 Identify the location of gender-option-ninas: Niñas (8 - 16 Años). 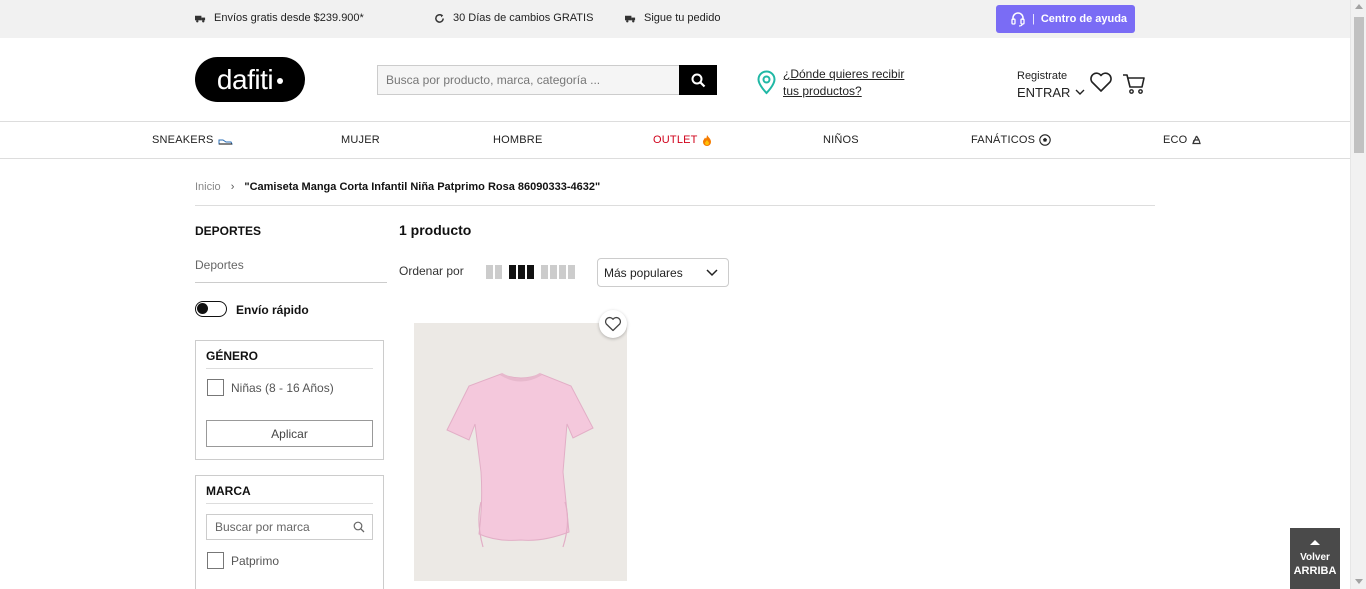
(270, 387).